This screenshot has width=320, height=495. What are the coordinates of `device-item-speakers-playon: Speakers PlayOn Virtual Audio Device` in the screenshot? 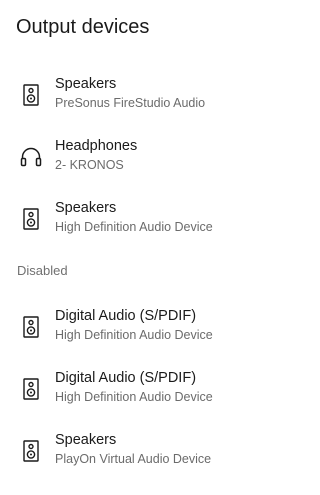 It's located at (154, 451).